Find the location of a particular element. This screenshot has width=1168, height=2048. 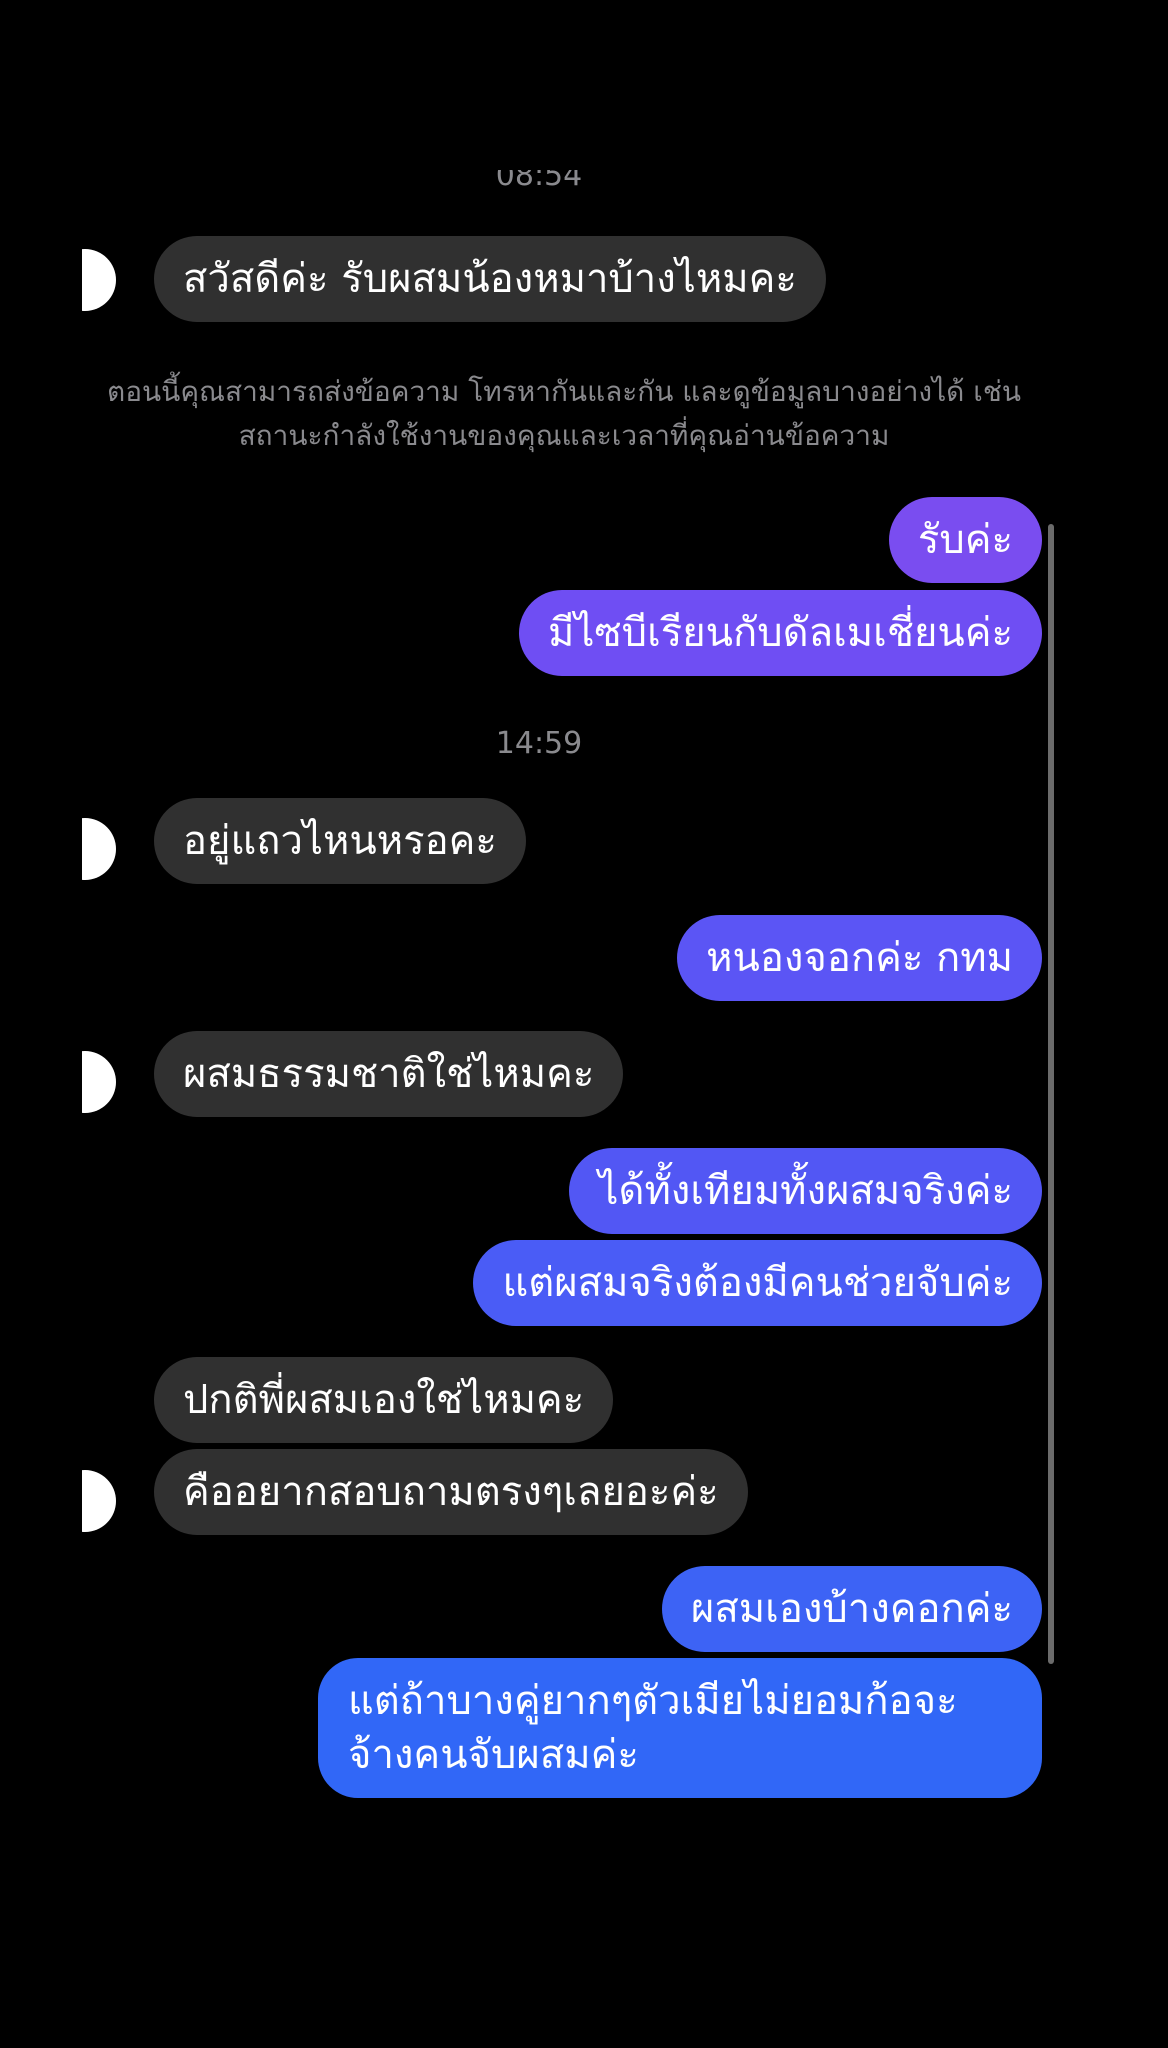

outgoing-message: มีไซบีเรียนกับดัลเมเชี่ยนค่ะ is located at coordinates (780, 633).